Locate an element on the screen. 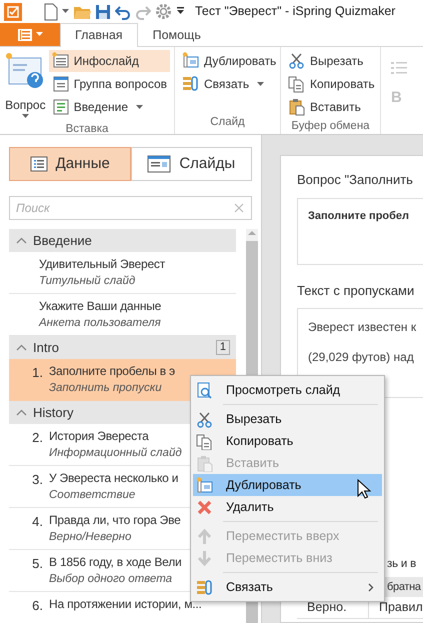  slide-type: Заполнить пропуски is located at coordinates (106, 388).